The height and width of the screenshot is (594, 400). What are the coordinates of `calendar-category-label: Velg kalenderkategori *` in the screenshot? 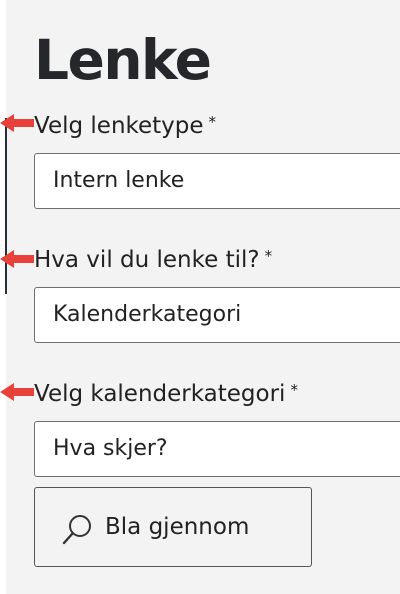 It's located at (166, 394).